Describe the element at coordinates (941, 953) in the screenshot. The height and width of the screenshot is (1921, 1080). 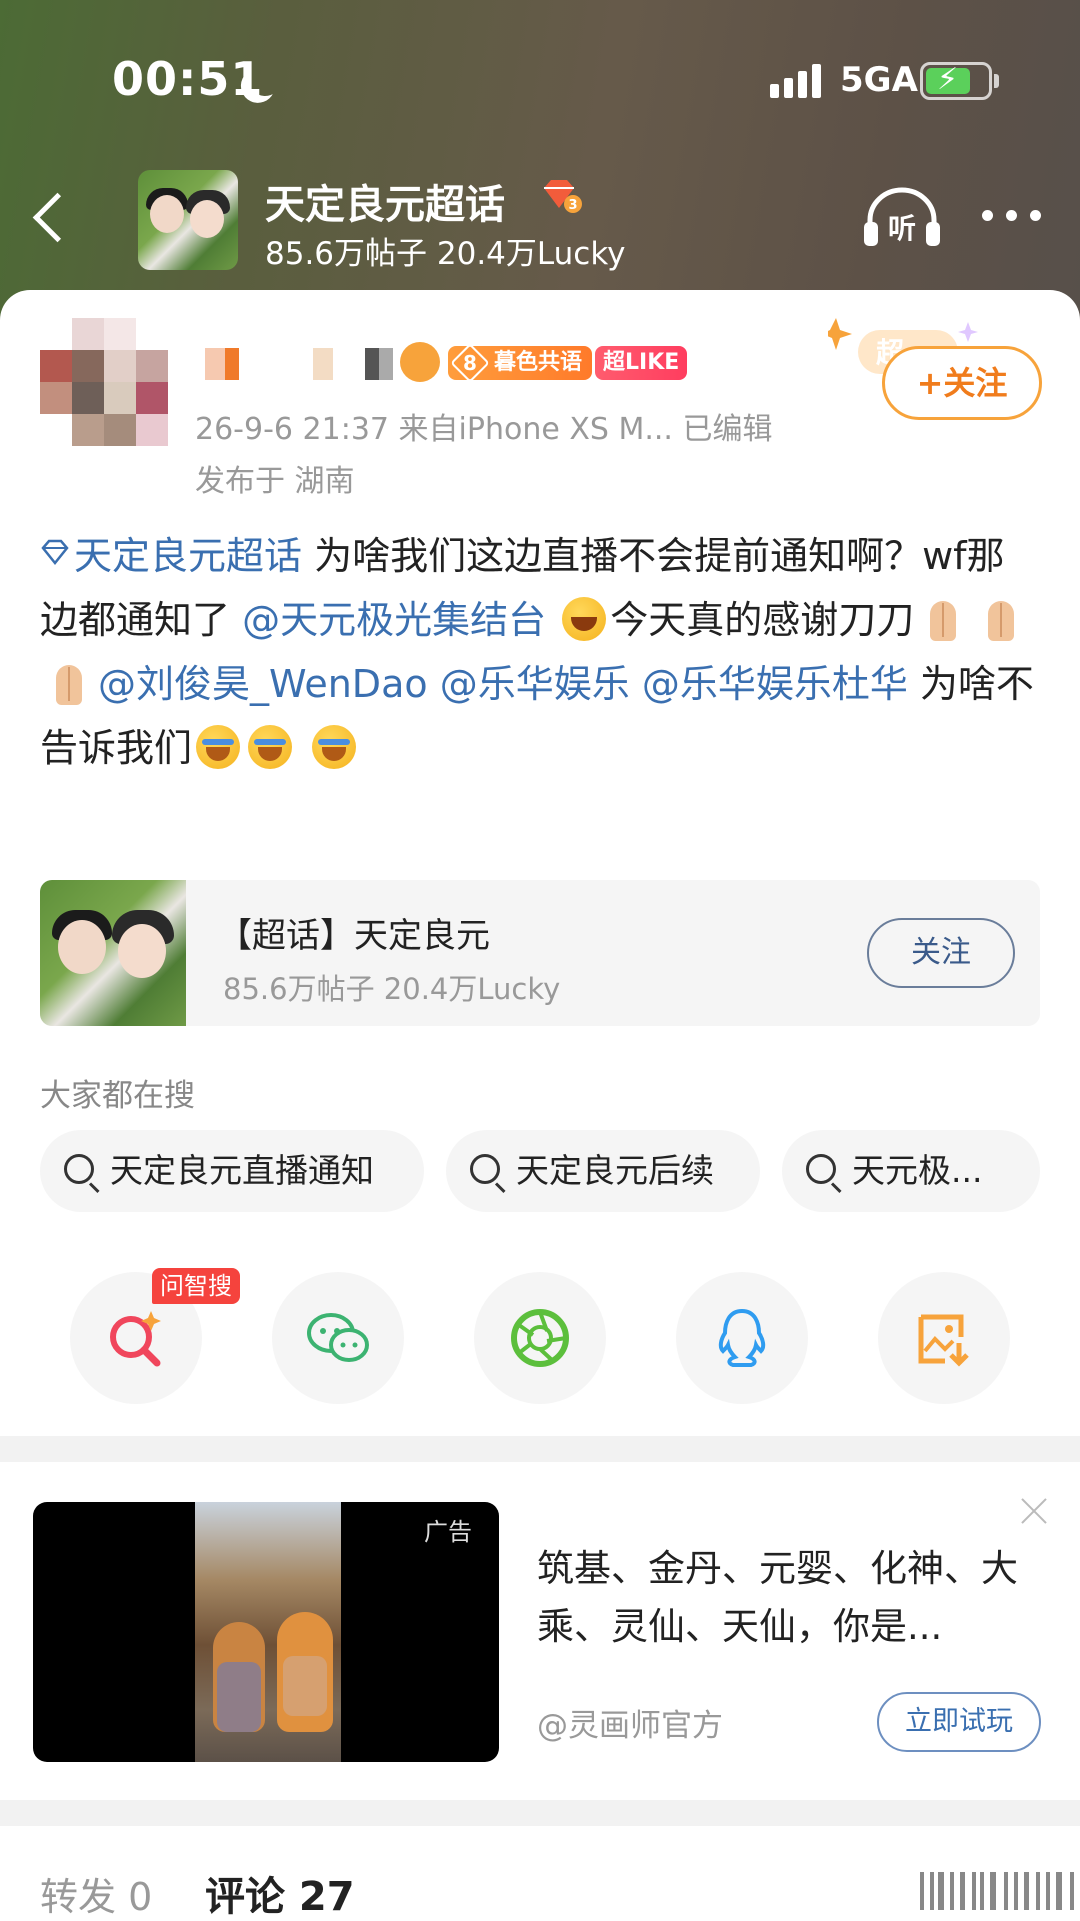
I see `super-topic-follow-button: 关注` at that location.